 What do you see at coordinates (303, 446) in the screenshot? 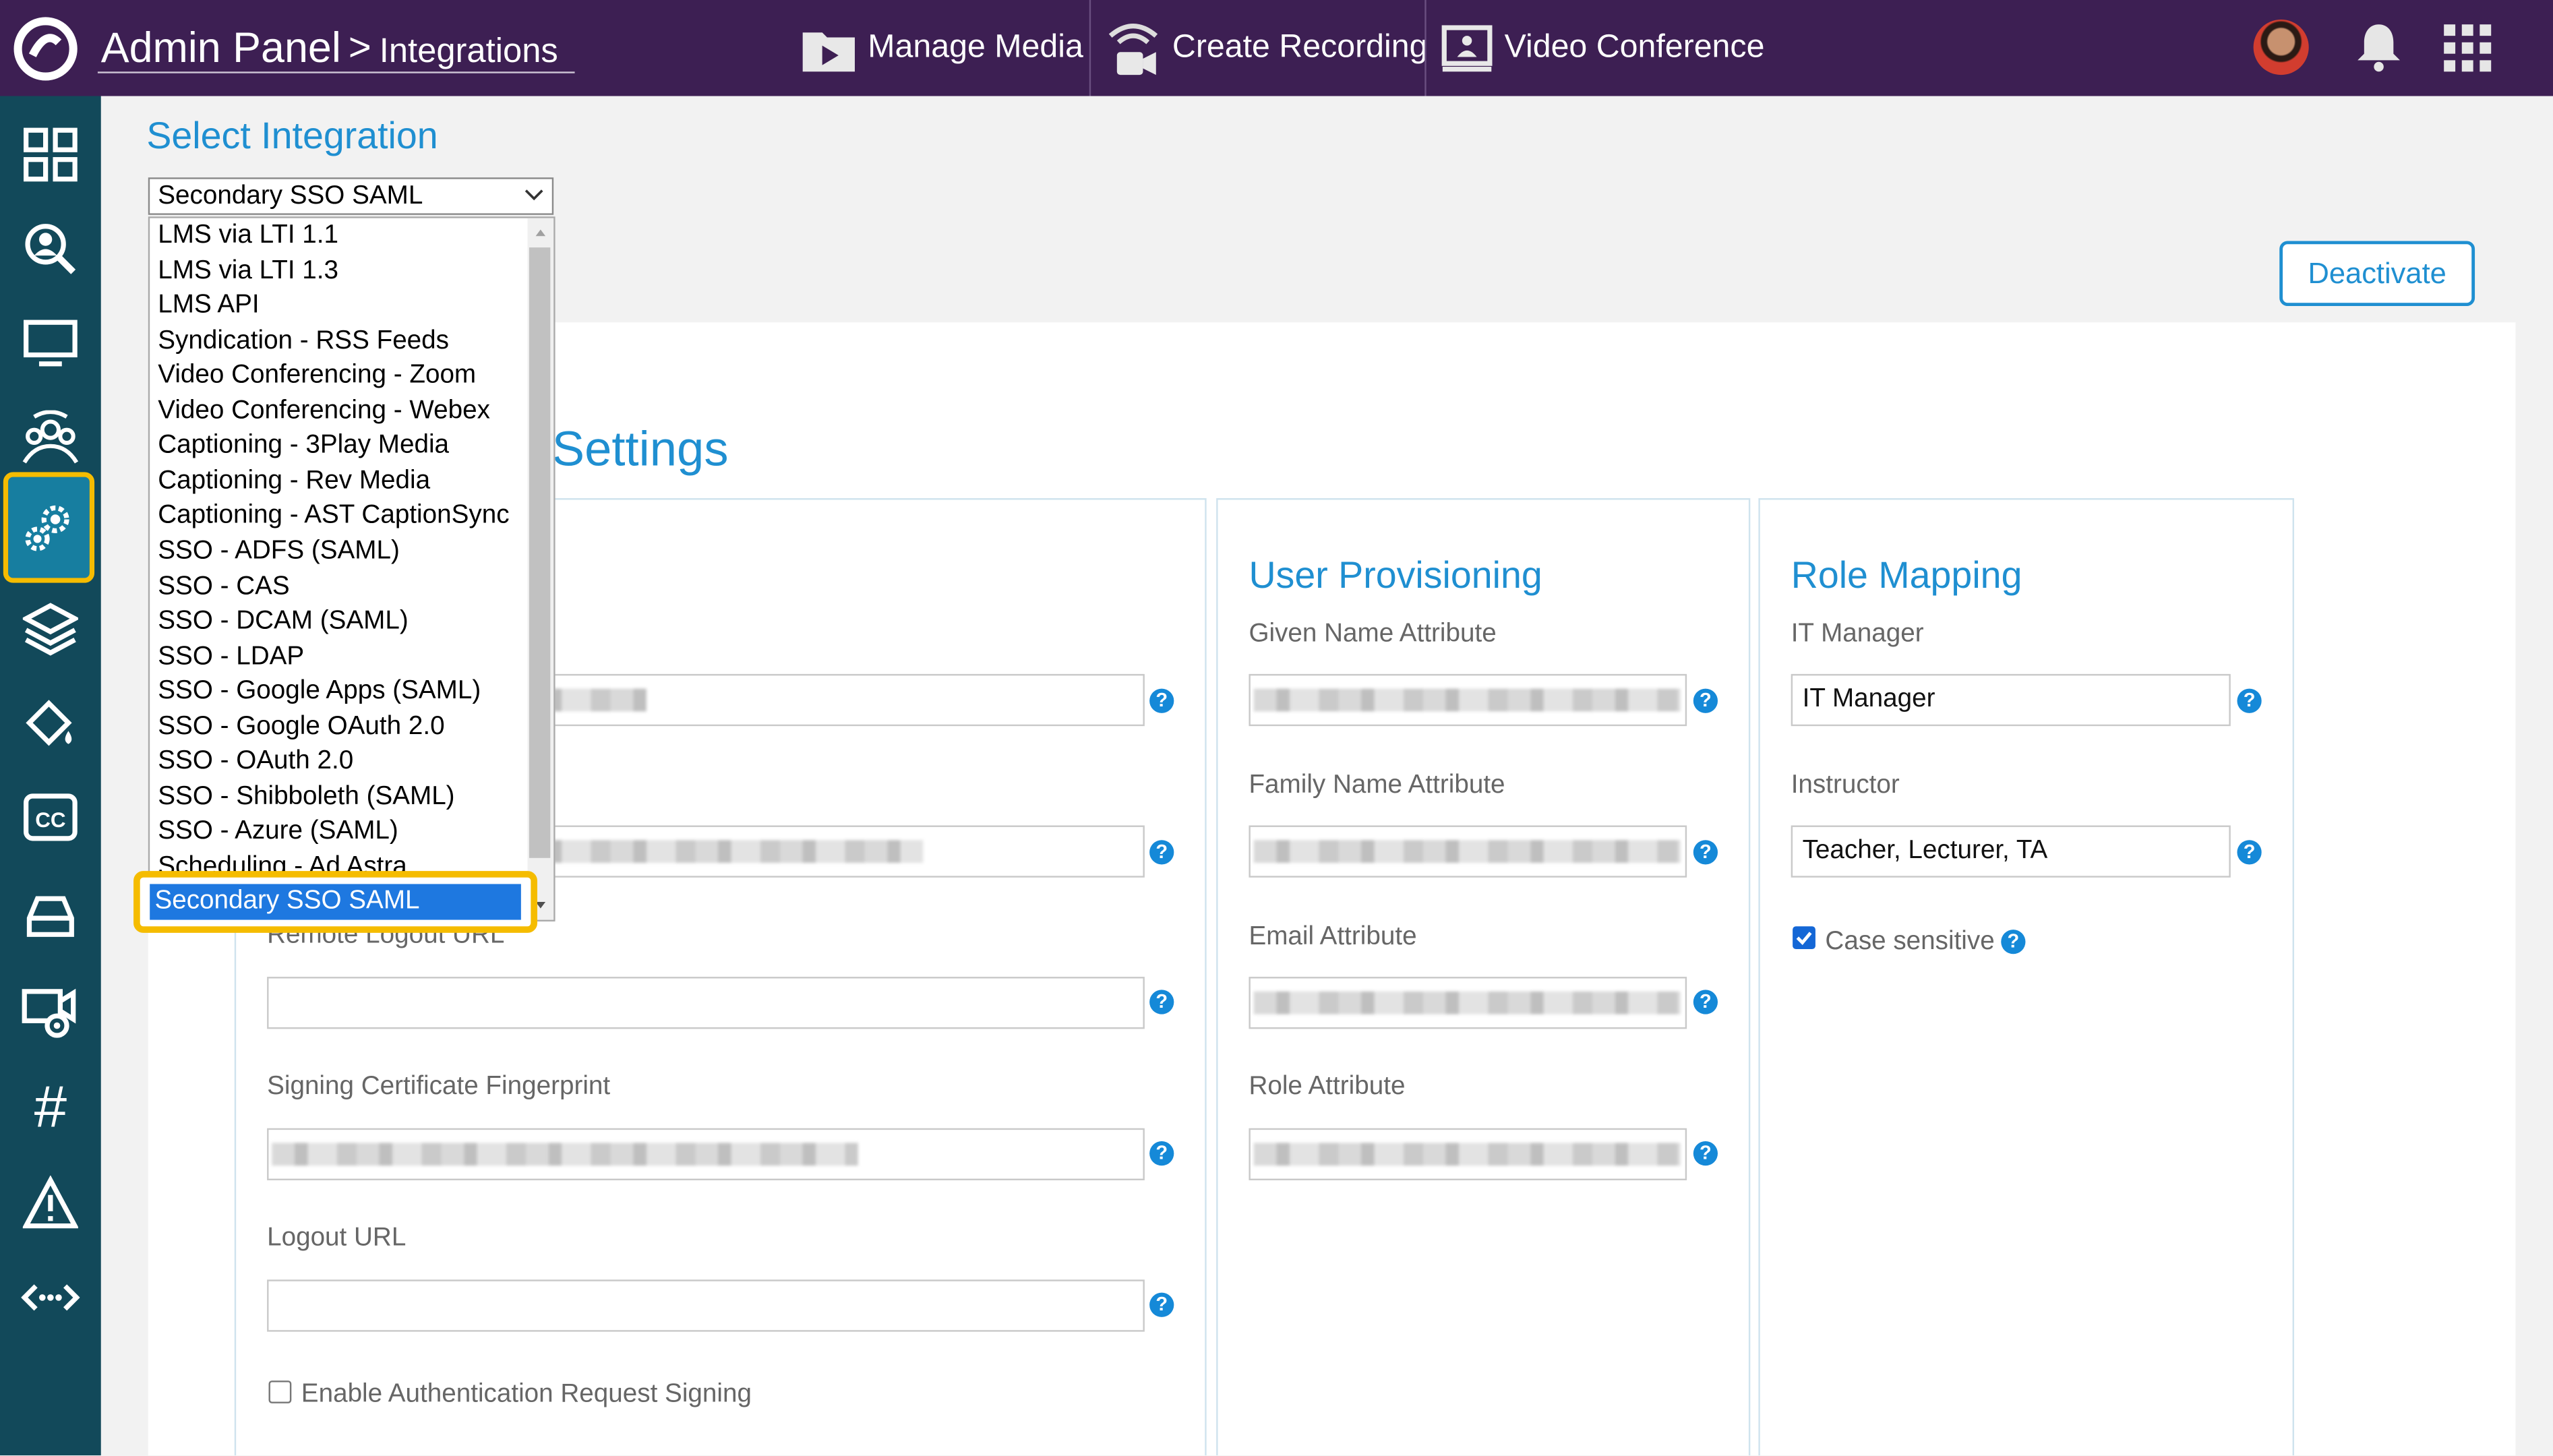
I see `dropdown-option: Captioning - 3Play Media` at bounding box center [303, 446].